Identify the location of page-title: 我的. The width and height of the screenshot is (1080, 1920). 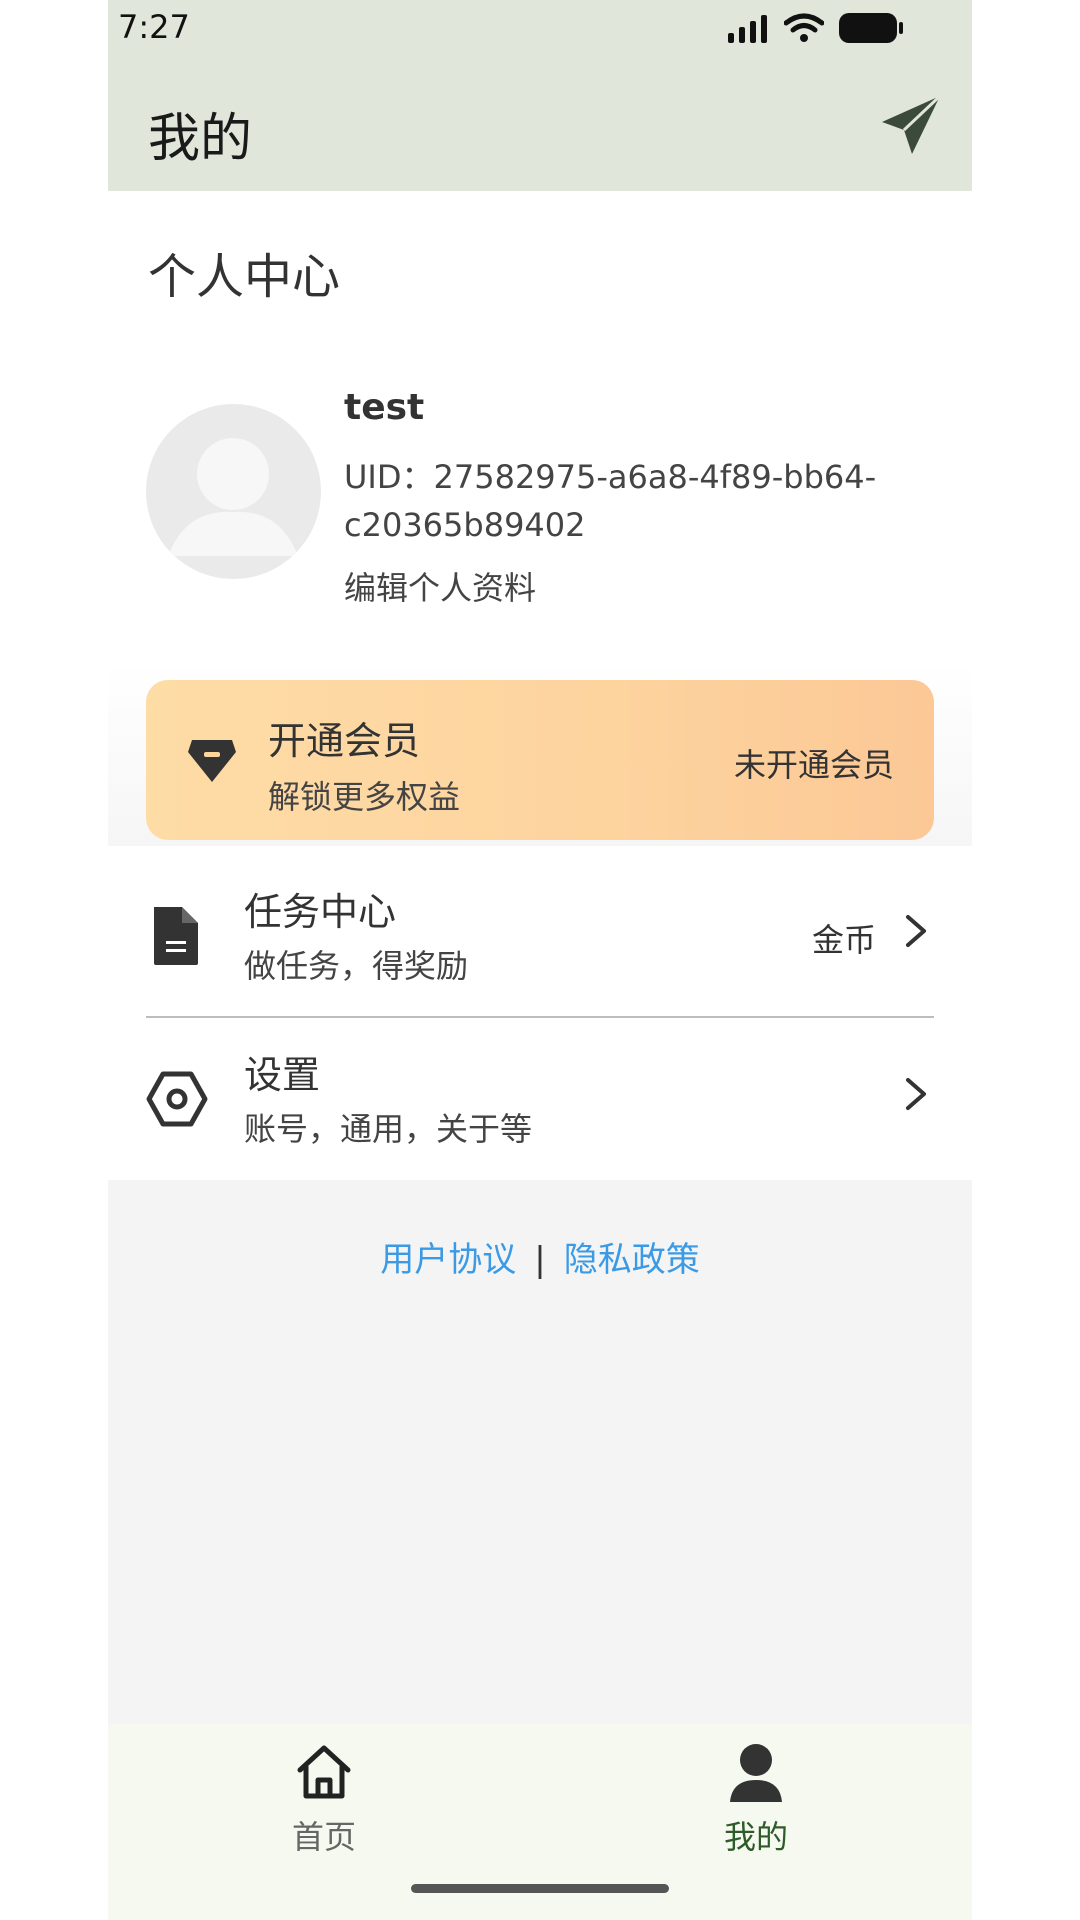
(200, 139).